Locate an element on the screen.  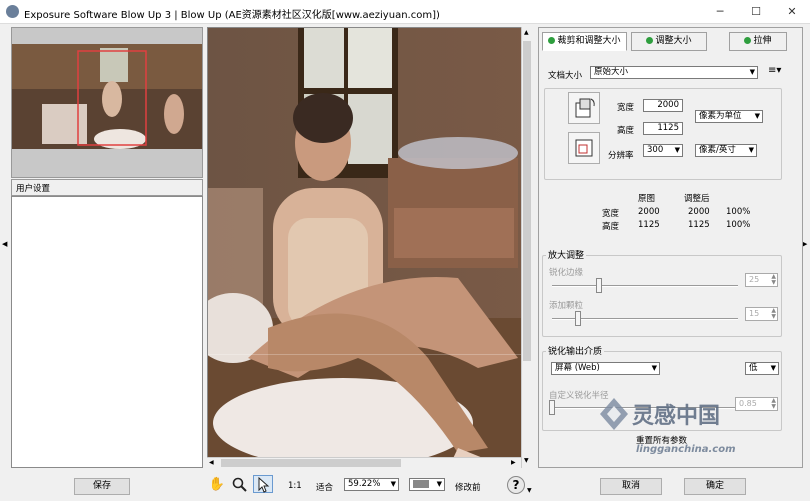
tab-resize: 调整大小 is located at coordinates (669, 41).